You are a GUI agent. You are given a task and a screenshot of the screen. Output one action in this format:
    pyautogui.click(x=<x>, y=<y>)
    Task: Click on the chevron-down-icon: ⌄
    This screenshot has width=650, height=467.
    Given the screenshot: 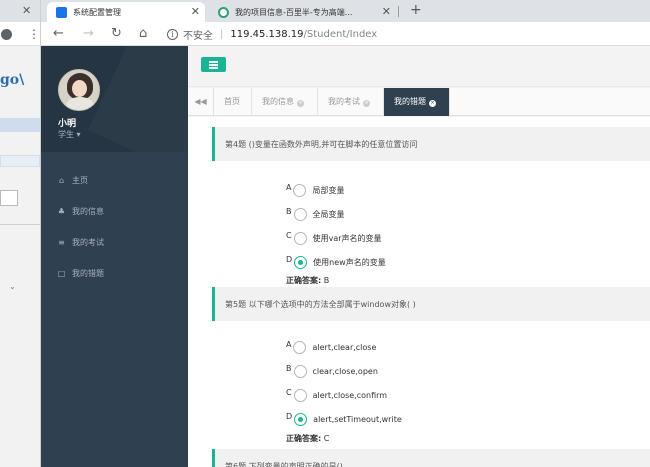 What is the action you would take?
    pyautogui.click(x=12, y=286)
    